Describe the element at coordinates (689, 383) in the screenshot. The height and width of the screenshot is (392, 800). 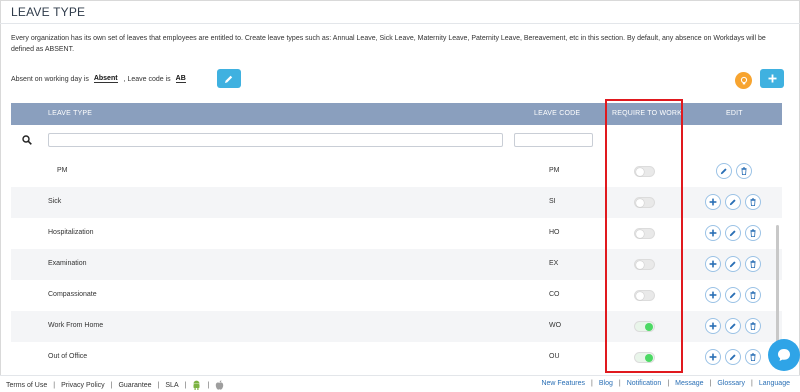
I see `footer-link-message: Message` at that location.